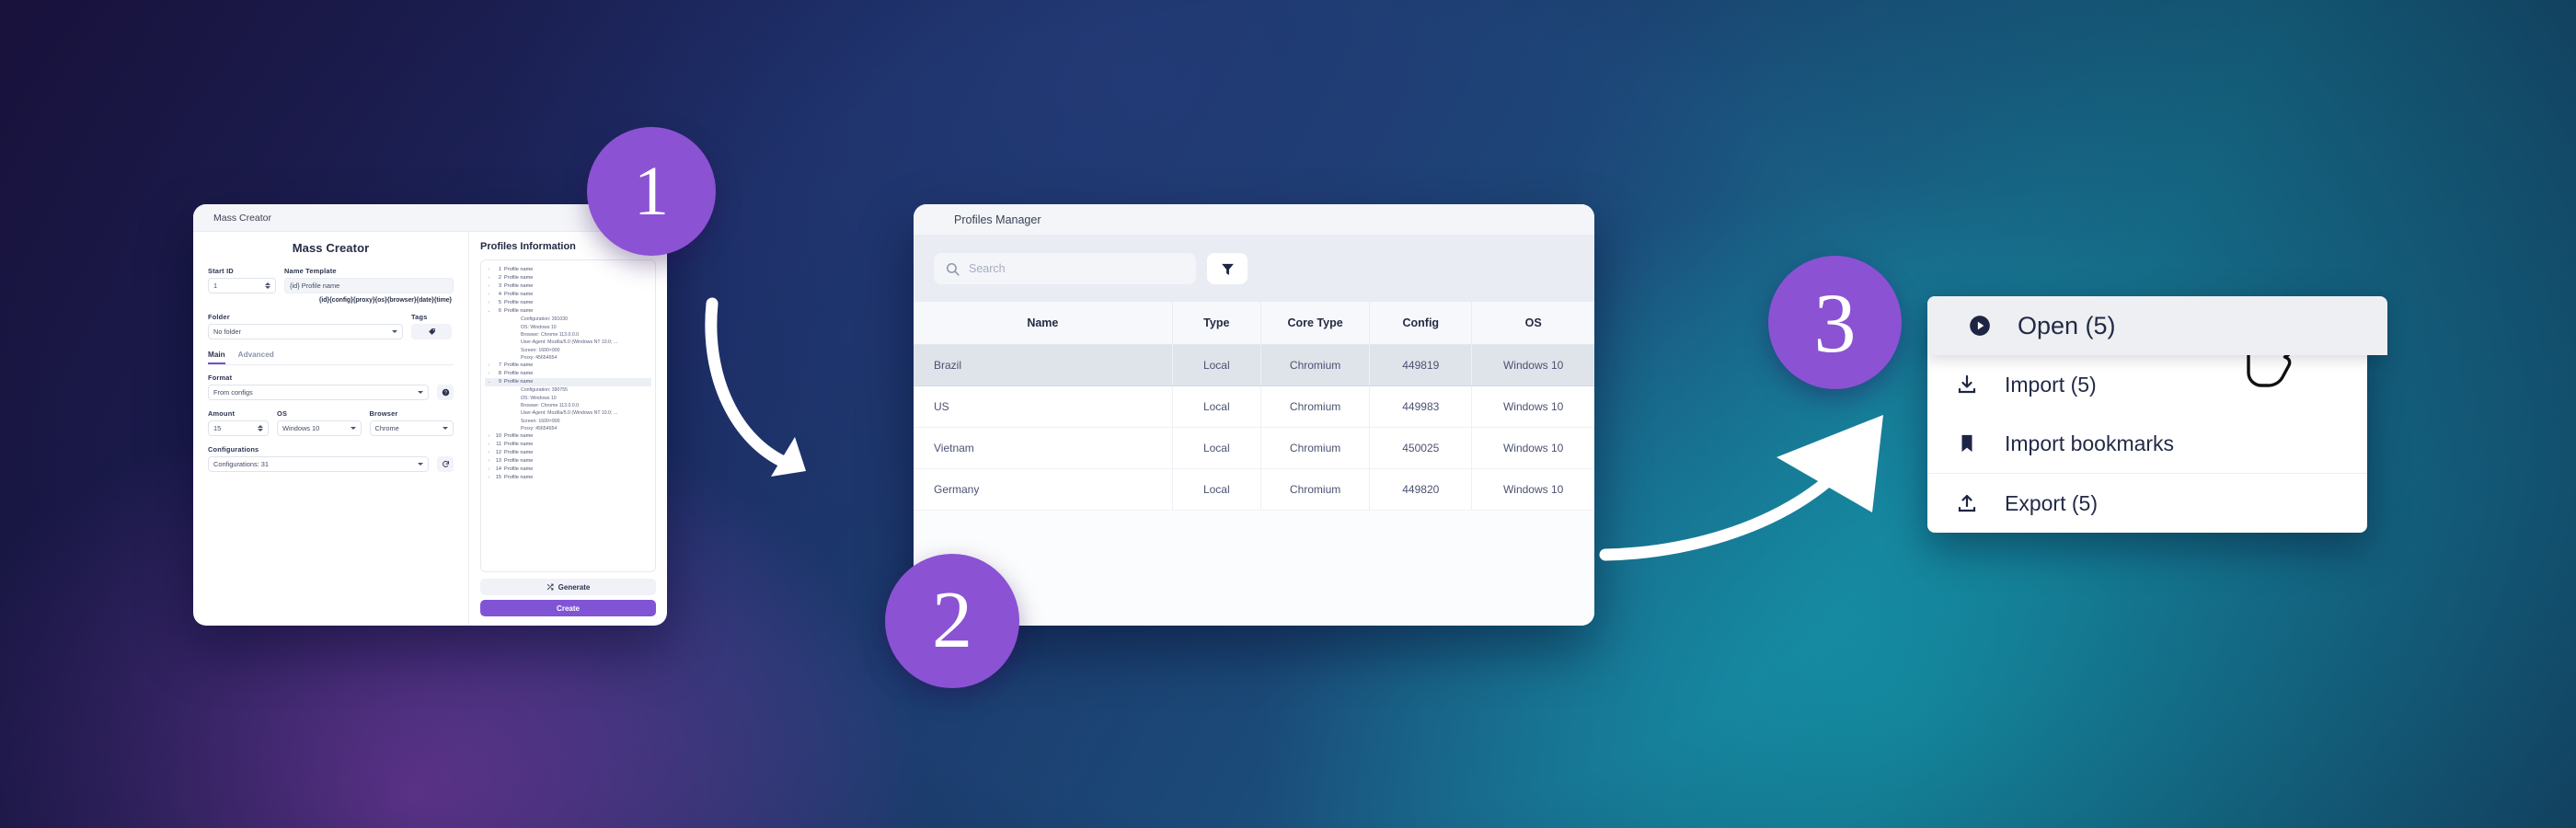 The height and width of the screenshot is (828, 2576). Describe the element at coordinates (1254, 448) in the screenshot. I see `table-row: Vietnam Local Chromium 450025 Windows 10` at that location.